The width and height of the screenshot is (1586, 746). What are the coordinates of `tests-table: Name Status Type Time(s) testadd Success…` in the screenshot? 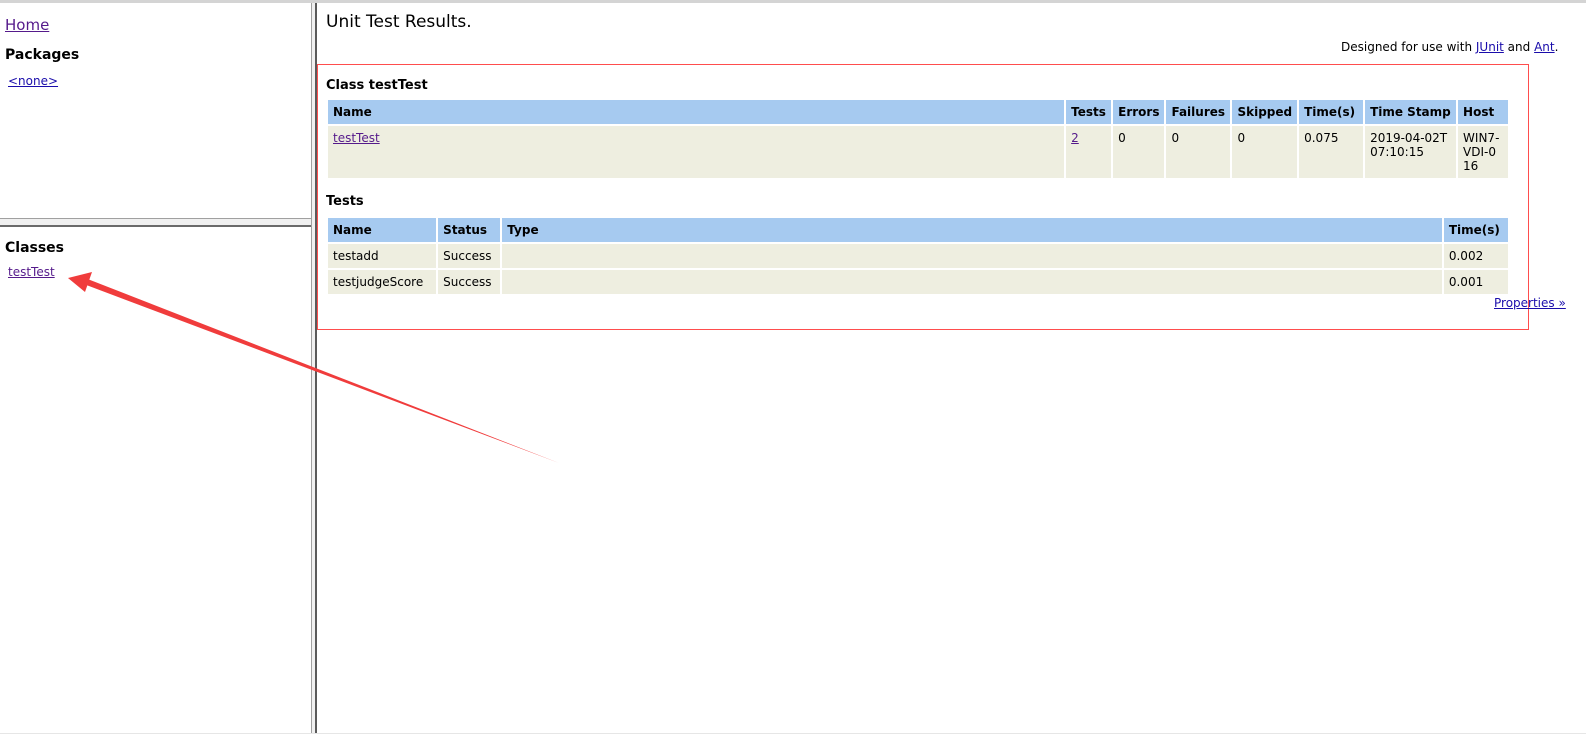 It's located at (918, 256).